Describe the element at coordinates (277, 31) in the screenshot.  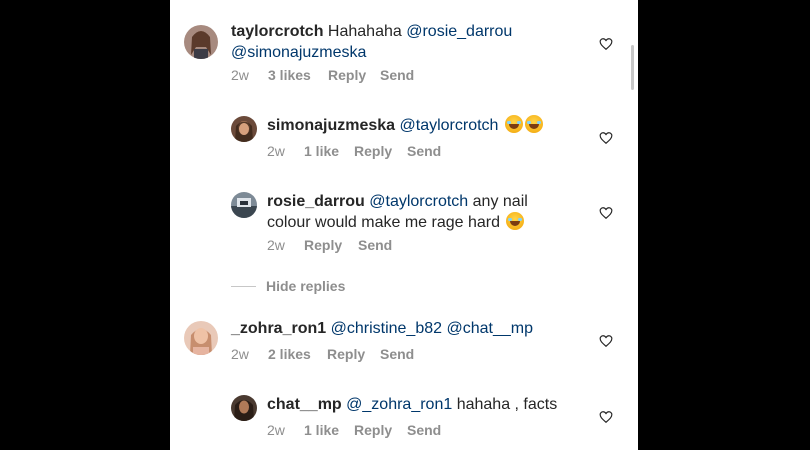
I see `username-link: taylorcrotch` at that location.